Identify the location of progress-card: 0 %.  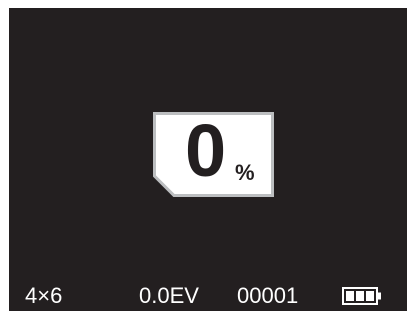
(213, 154).